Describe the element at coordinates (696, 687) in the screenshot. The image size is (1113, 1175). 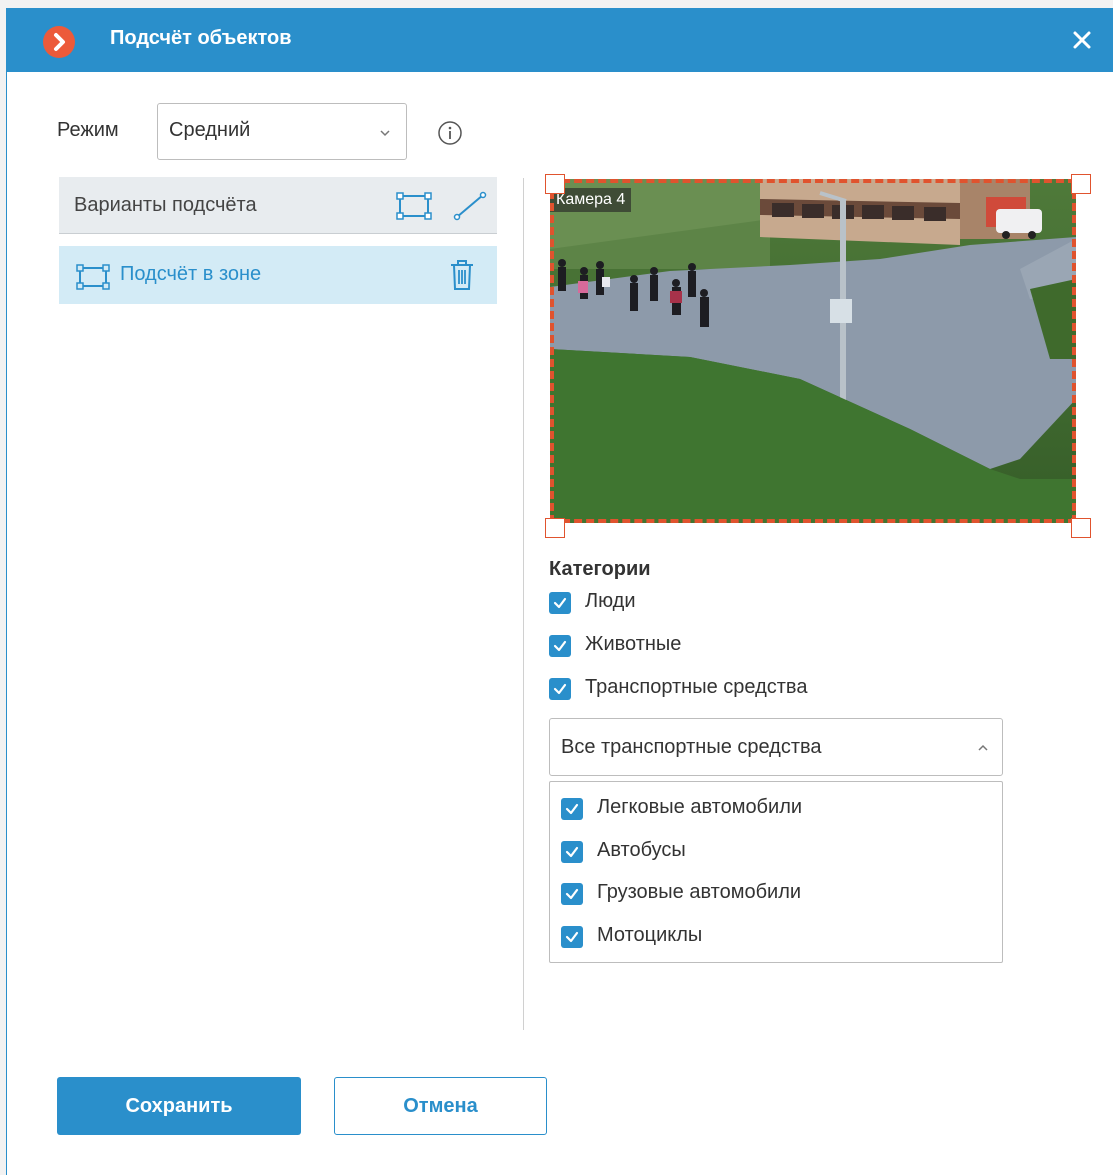
I see `category-label: Транспортные средства` at that location.